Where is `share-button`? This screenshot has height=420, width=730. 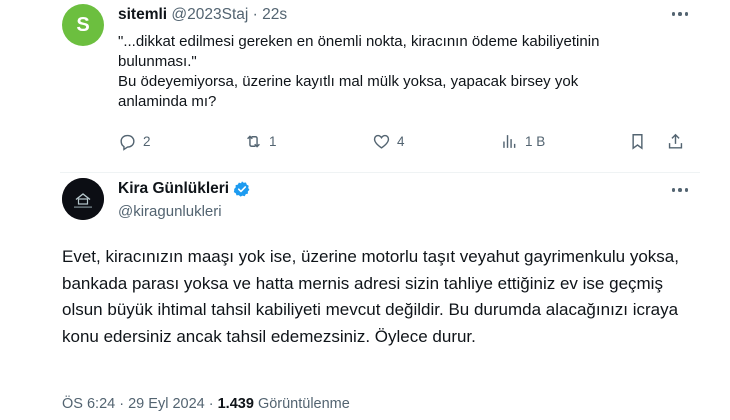
share-button is located at coordinates (675, 141).